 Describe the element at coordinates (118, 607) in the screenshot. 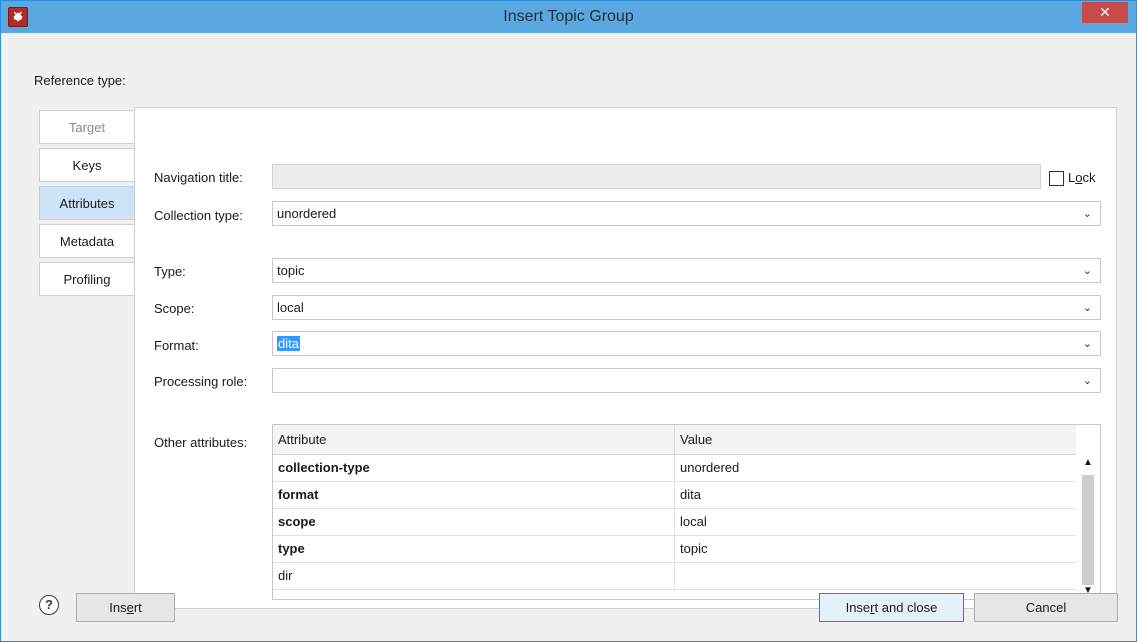

I see `insert-label-prefix: Ins` at that location.